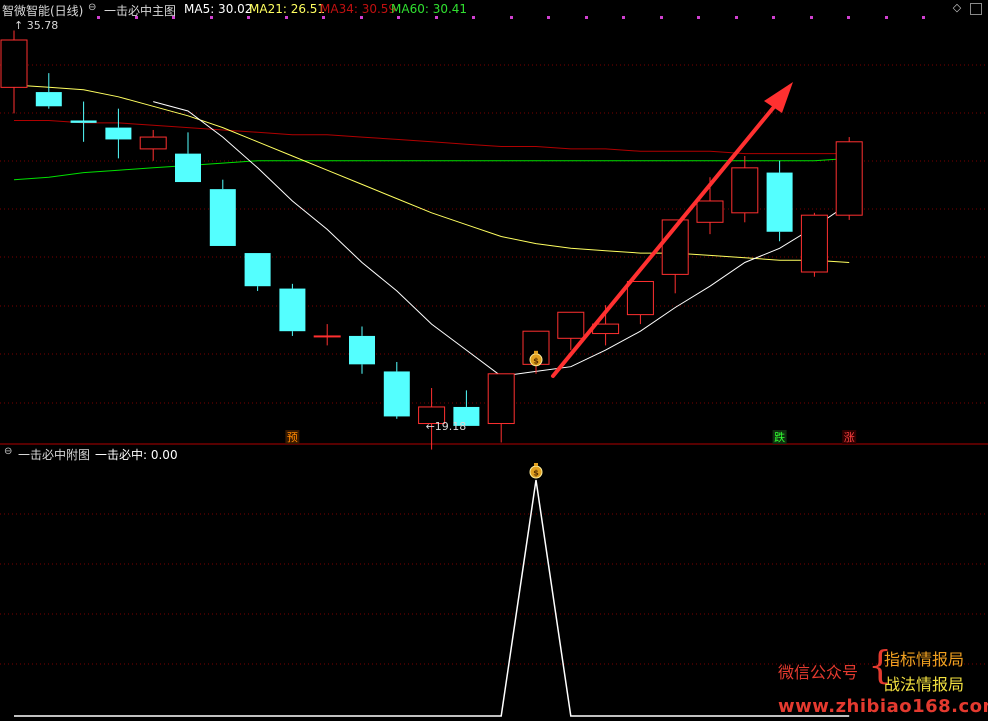  Describe the element at coordinates (36, 25) in the screenshot. I see `high-price-label: ↑ 35.78` at that location.